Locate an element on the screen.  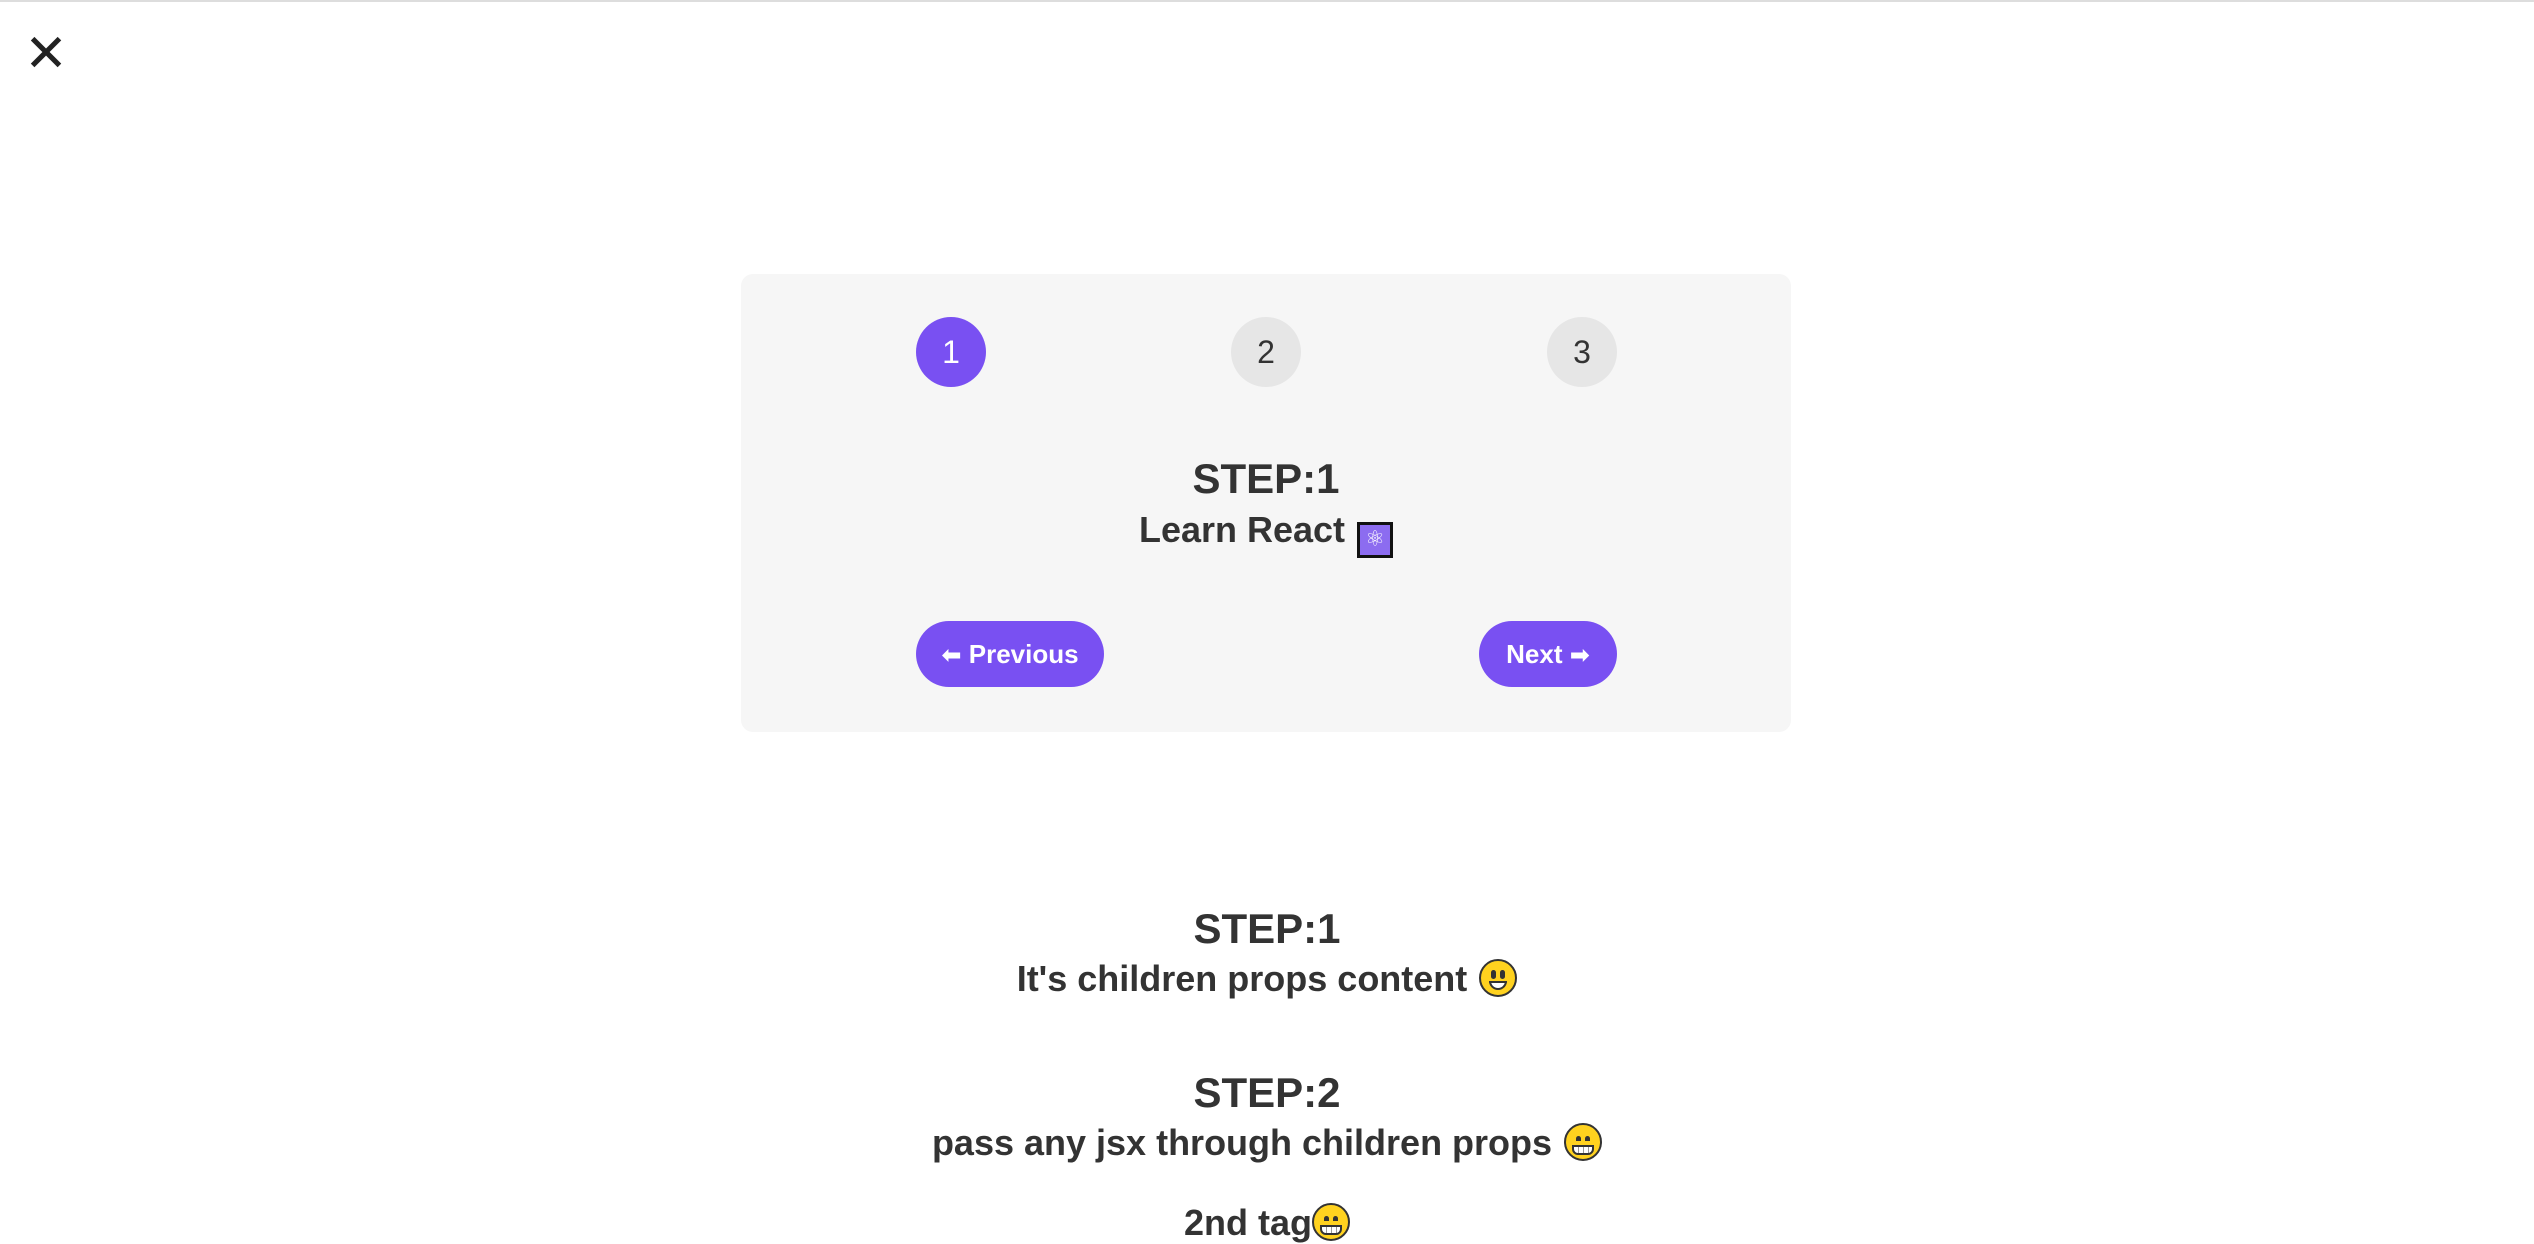
close-button: ✕ is located at coordinates (46, 54).